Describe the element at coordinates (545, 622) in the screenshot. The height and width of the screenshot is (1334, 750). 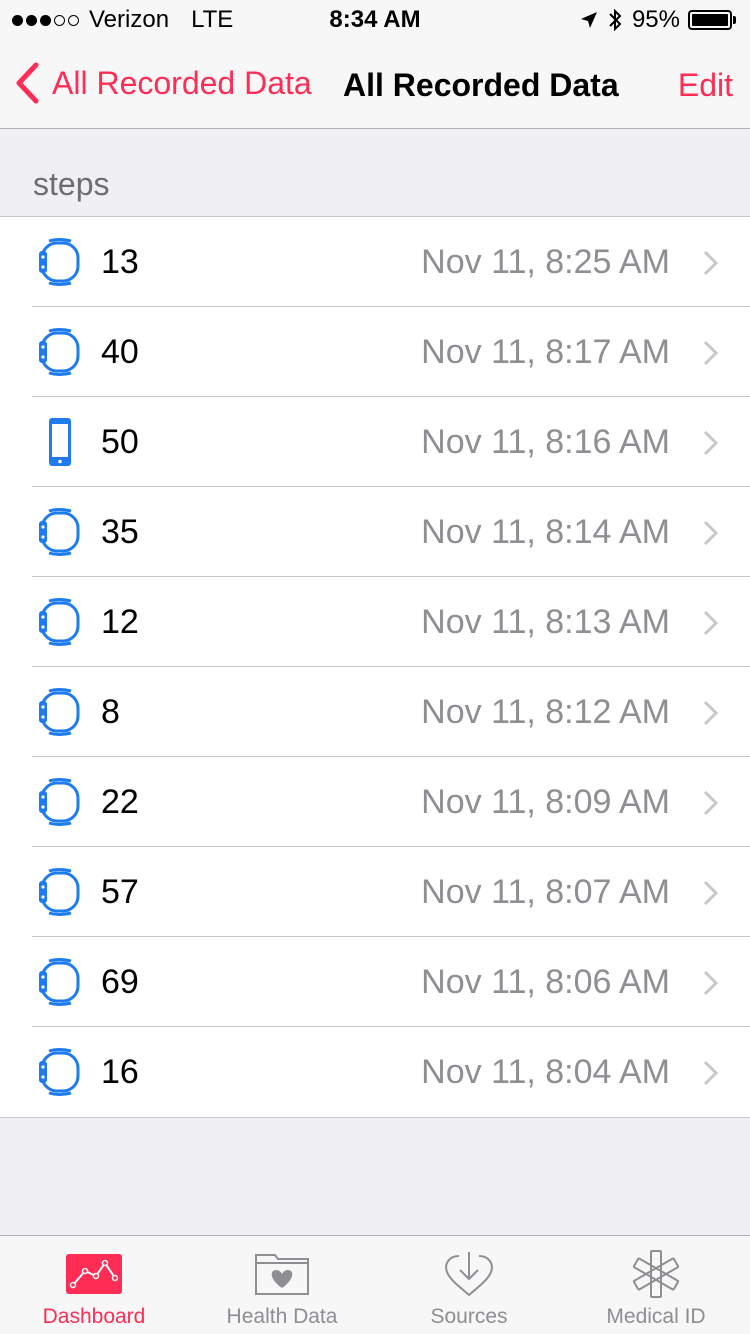
I see `record-timestamp: Nov 11, 8:13 AM` at that location.